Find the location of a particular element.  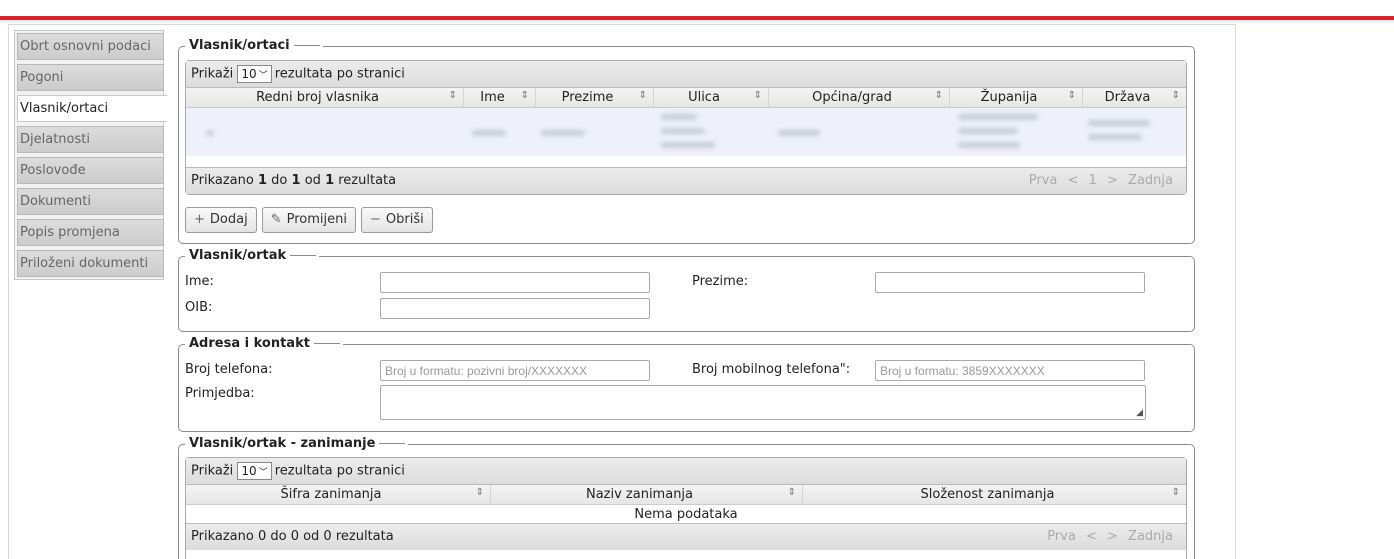

column-naziv-zanimanja: Naziv zanimanja ⇕ is located at coordinates (647, 494).